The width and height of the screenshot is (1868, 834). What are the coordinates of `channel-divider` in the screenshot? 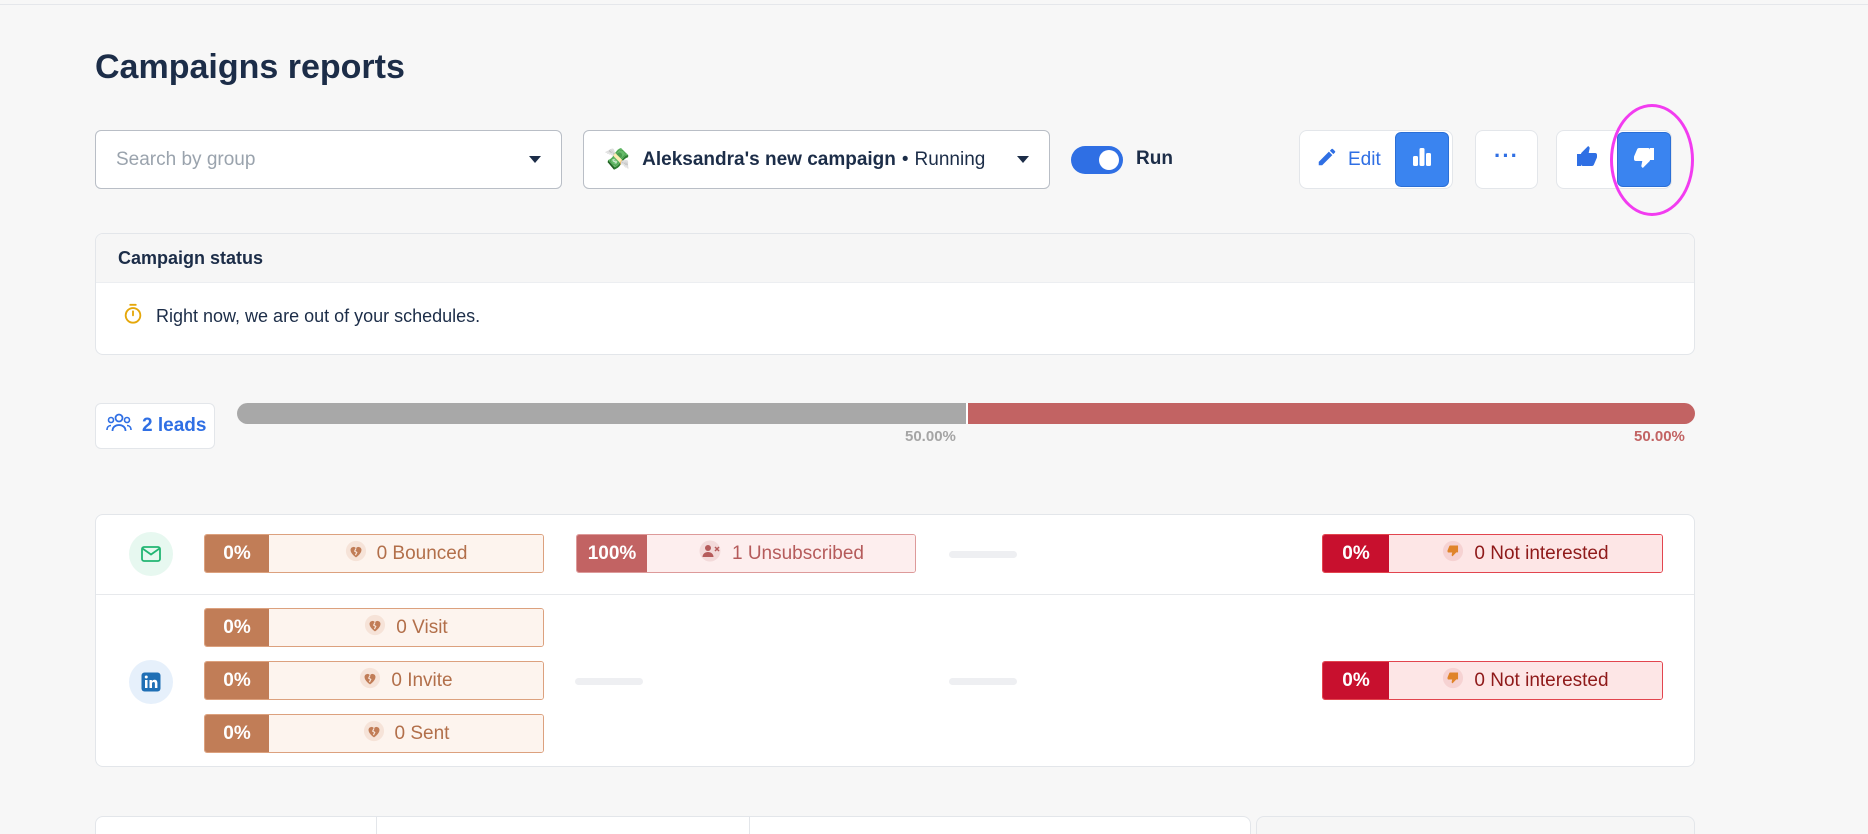 It's located at (895, 594).